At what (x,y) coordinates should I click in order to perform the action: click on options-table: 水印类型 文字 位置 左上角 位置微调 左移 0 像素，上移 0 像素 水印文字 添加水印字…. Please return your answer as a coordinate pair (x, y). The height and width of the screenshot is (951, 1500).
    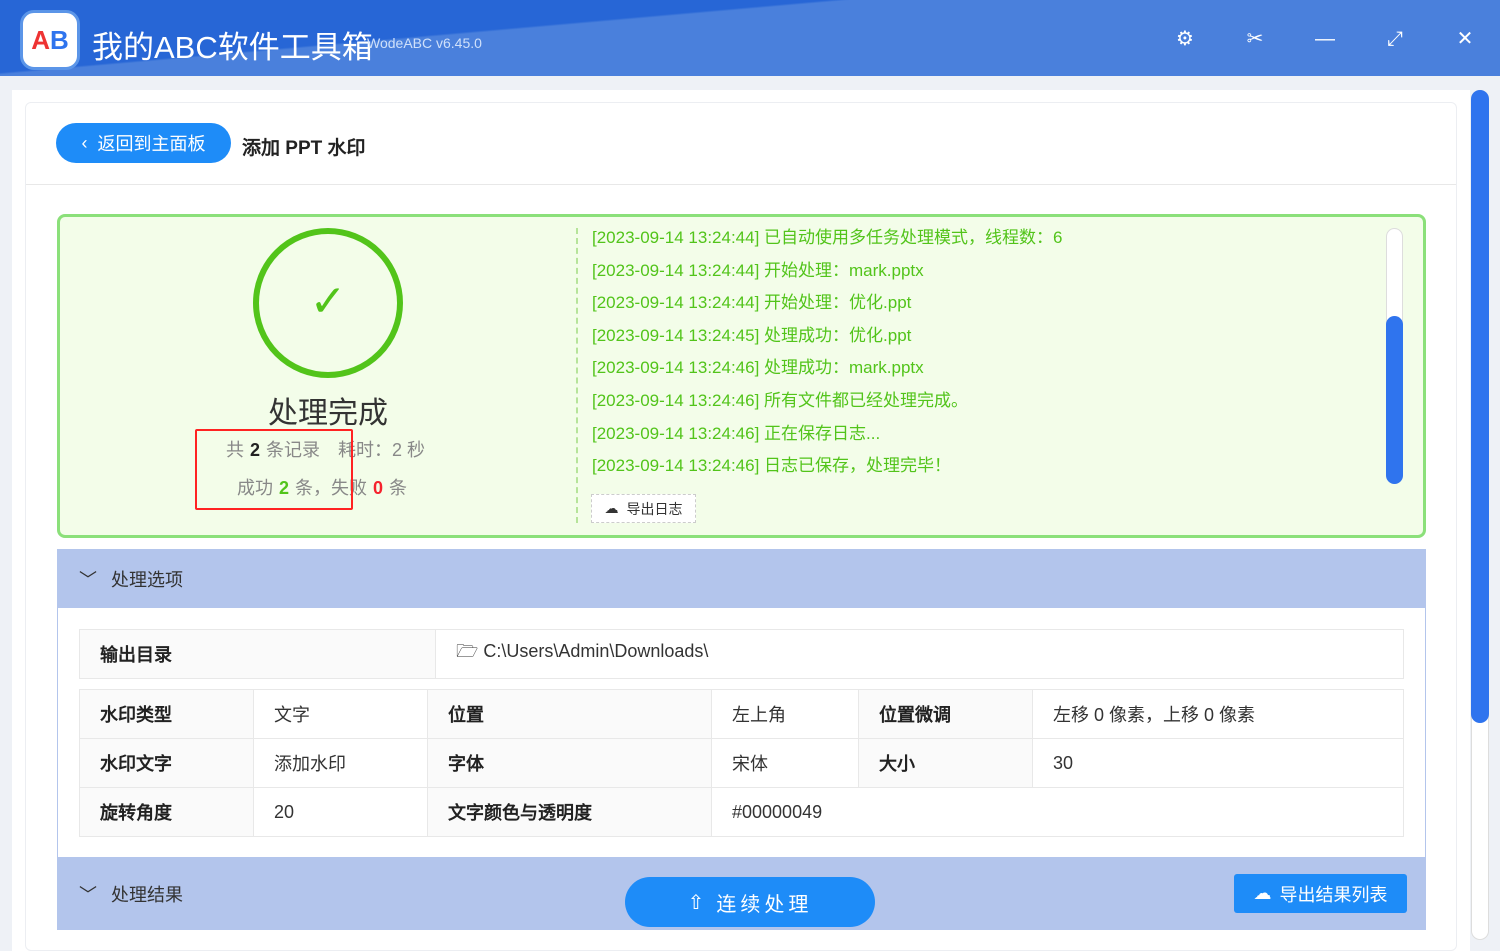
    Looking at the image, I should click on (741, 763).